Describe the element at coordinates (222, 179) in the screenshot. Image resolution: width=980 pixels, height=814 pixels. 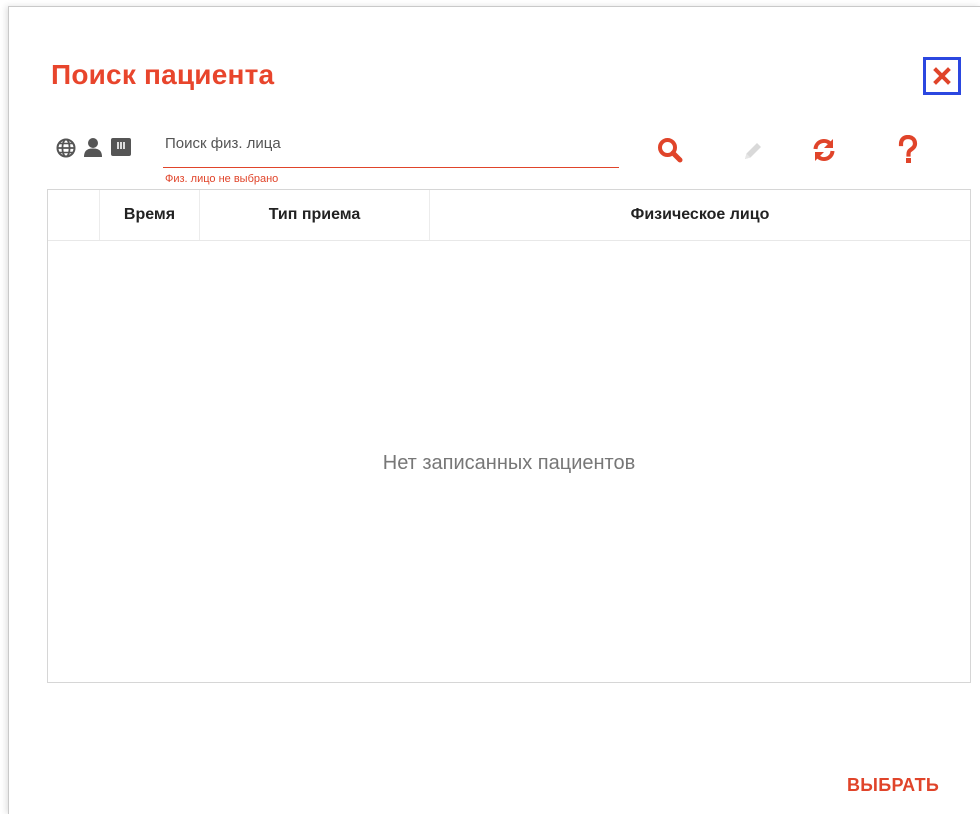
I see `no-person-selected-hint: Физ. лицо не выбрано` at that location.